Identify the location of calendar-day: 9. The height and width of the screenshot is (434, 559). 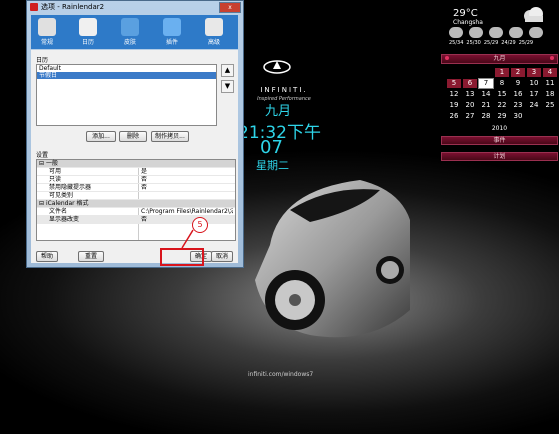
(518, 83).